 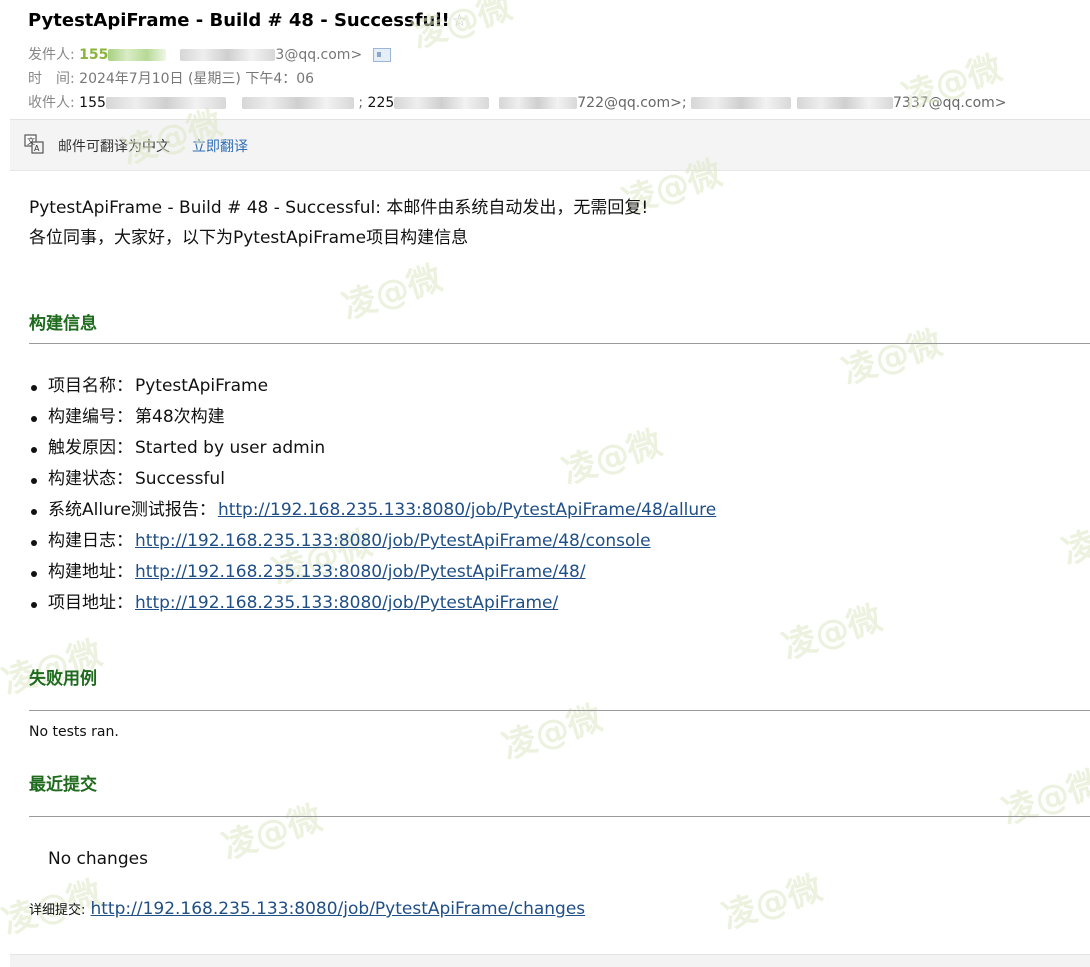 What do you see at coordinates (90, 572) in the screenshot?
I see `item-label: 构建地址：` at bounding box center [90, 572].